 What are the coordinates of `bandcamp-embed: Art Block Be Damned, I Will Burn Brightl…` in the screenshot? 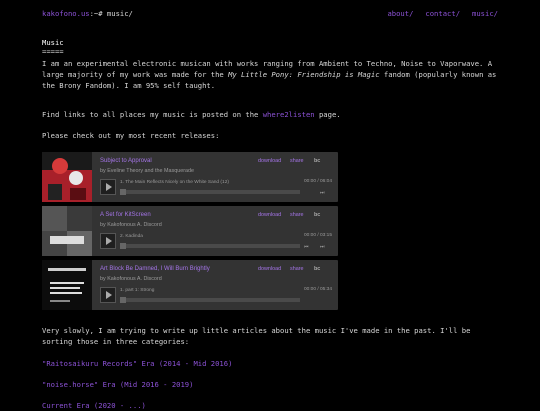 It's located at (190, 285).